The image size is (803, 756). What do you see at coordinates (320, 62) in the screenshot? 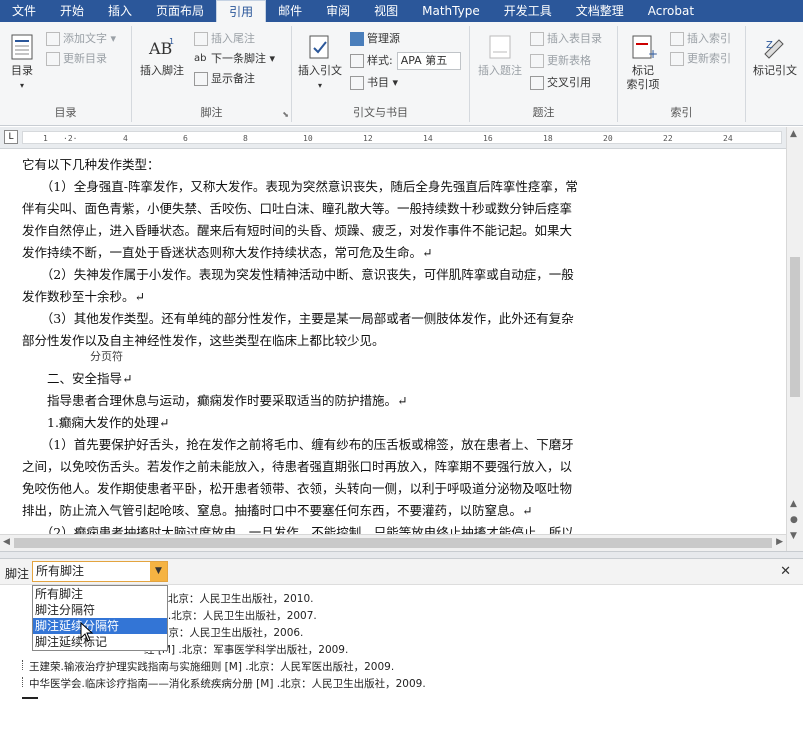
I see `insert-citation-button: 插入引文 ▾` at bounding box center [320, 62].